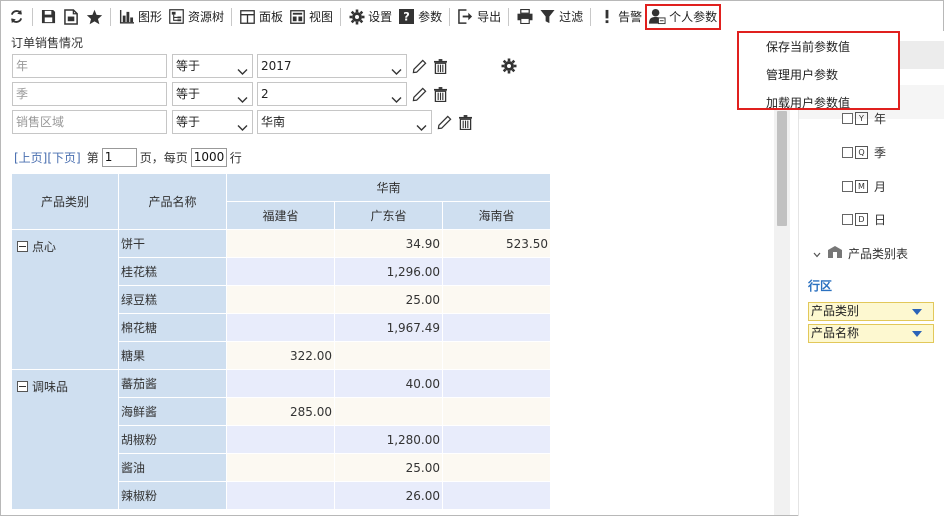 The height and width of the screenshot is (516, 944). What do you see at coordinates (265, 94) in the screenshot?
I see `param-value-text: 2` at bounding box center [265, 94].